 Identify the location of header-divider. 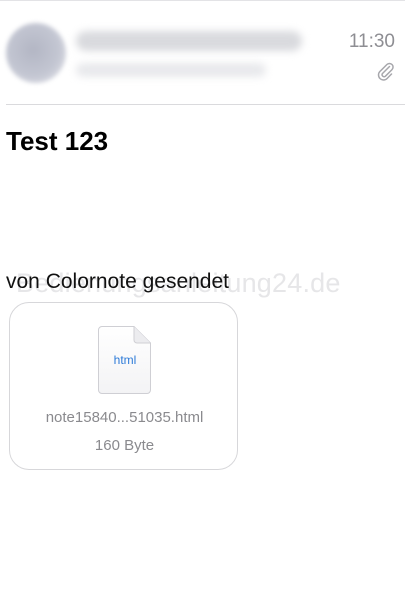
(205, 104).